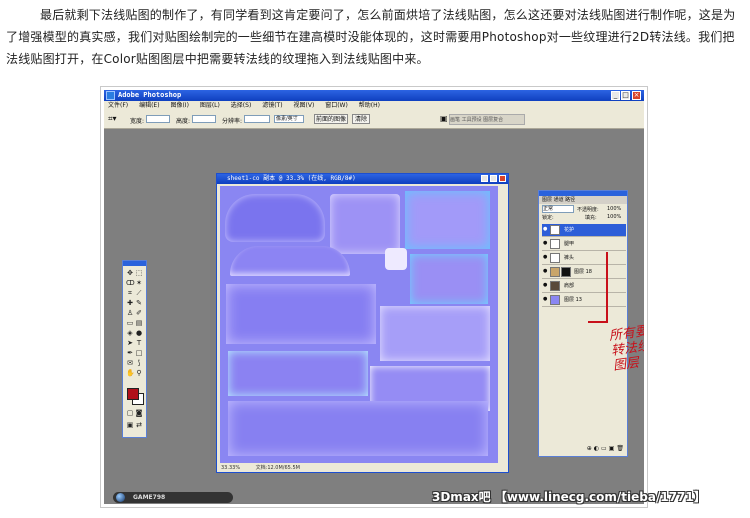 This screenshot has width=750, height=518. What do you see at coordinates (277, 468) in the screenshot?
I see `document-info: 文档:12.0M/65.5M` at bounding box center [277, 468].